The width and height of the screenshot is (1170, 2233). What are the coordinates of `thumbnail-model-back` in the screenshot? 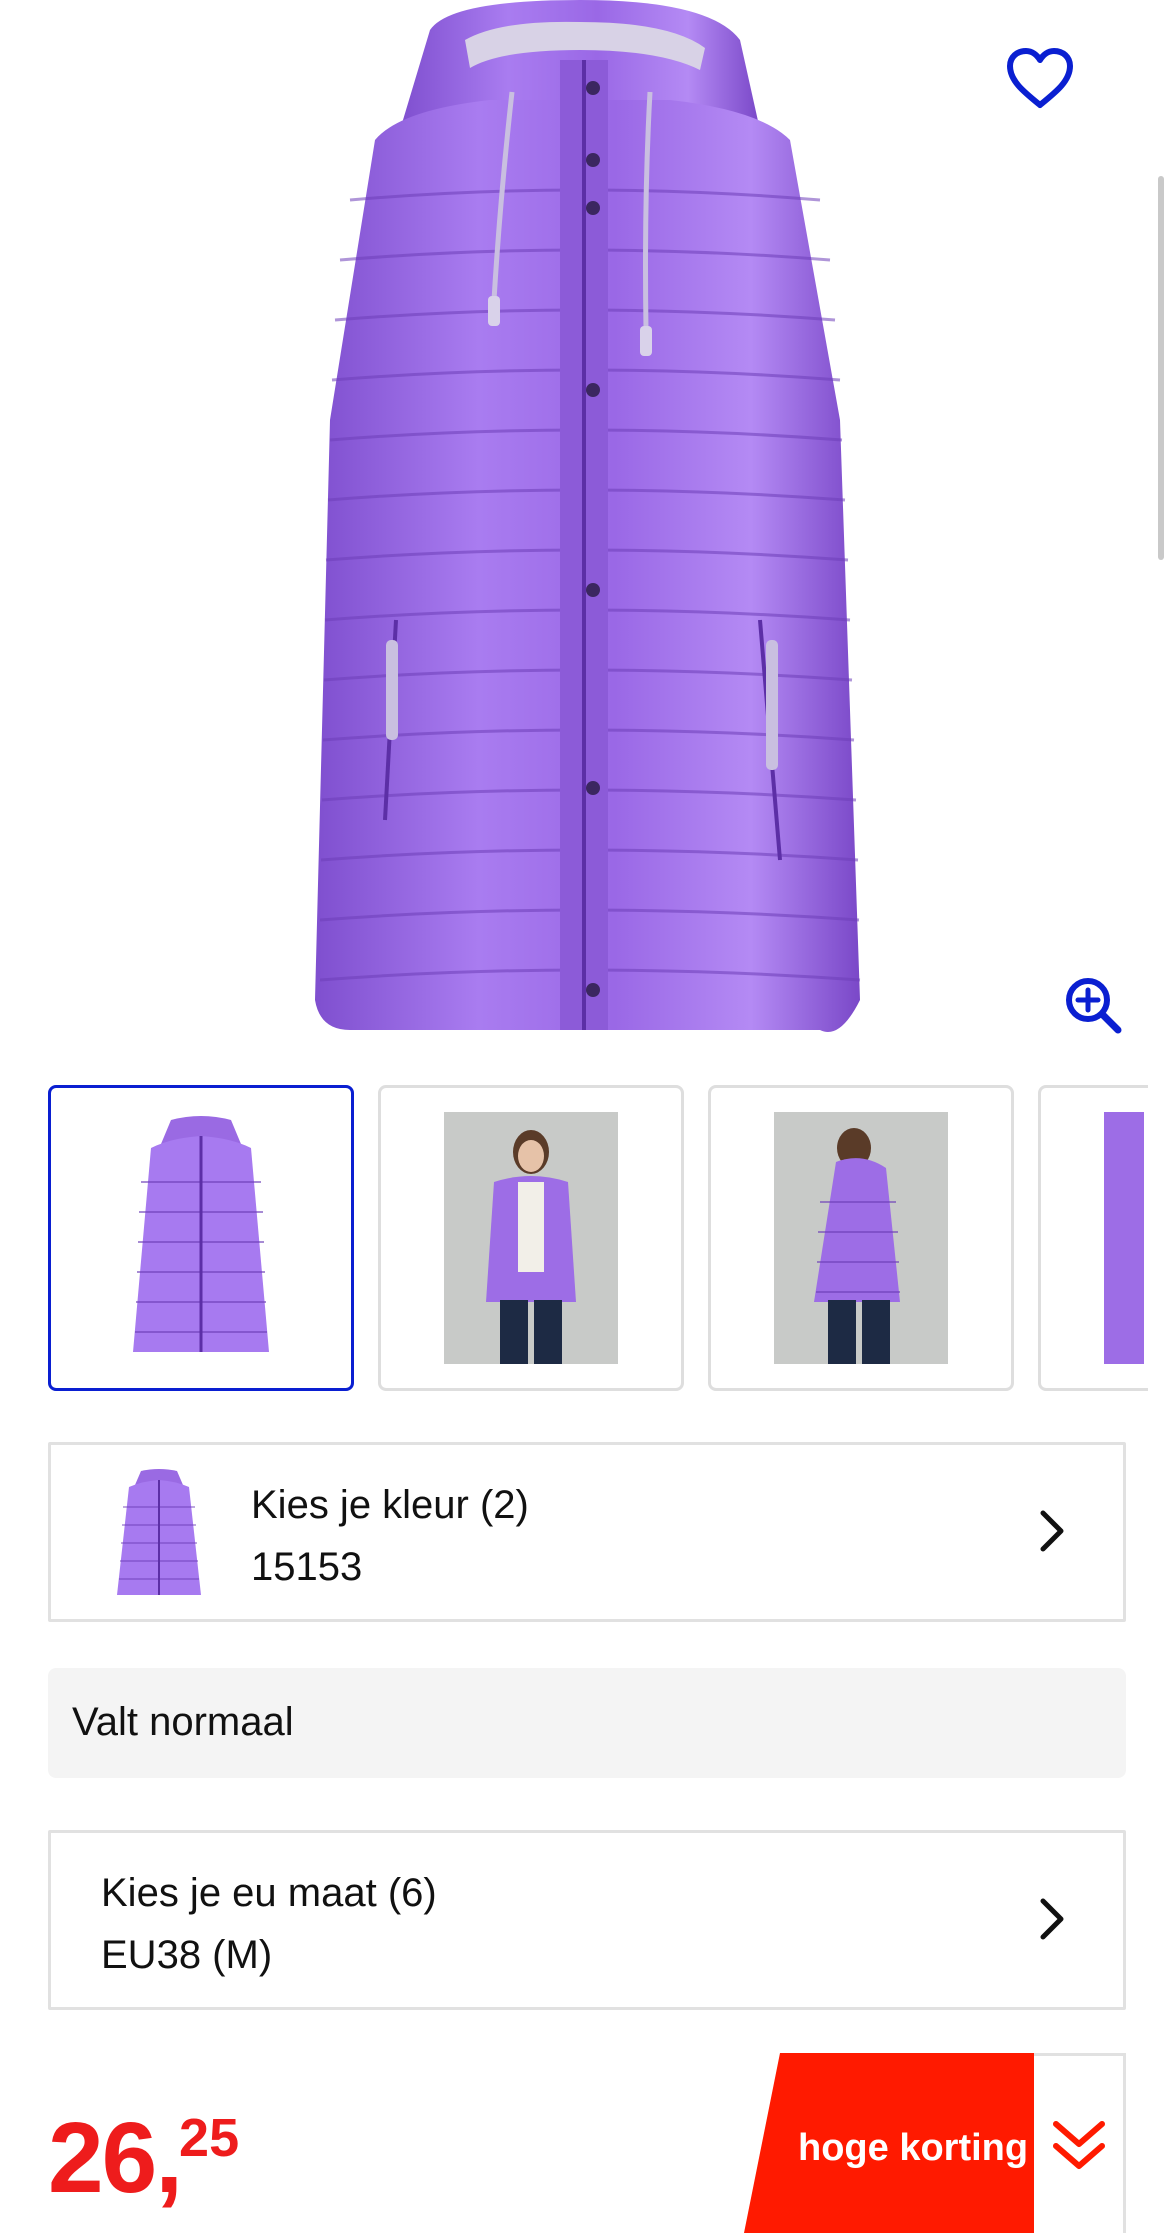 It's located at (861, 1238).